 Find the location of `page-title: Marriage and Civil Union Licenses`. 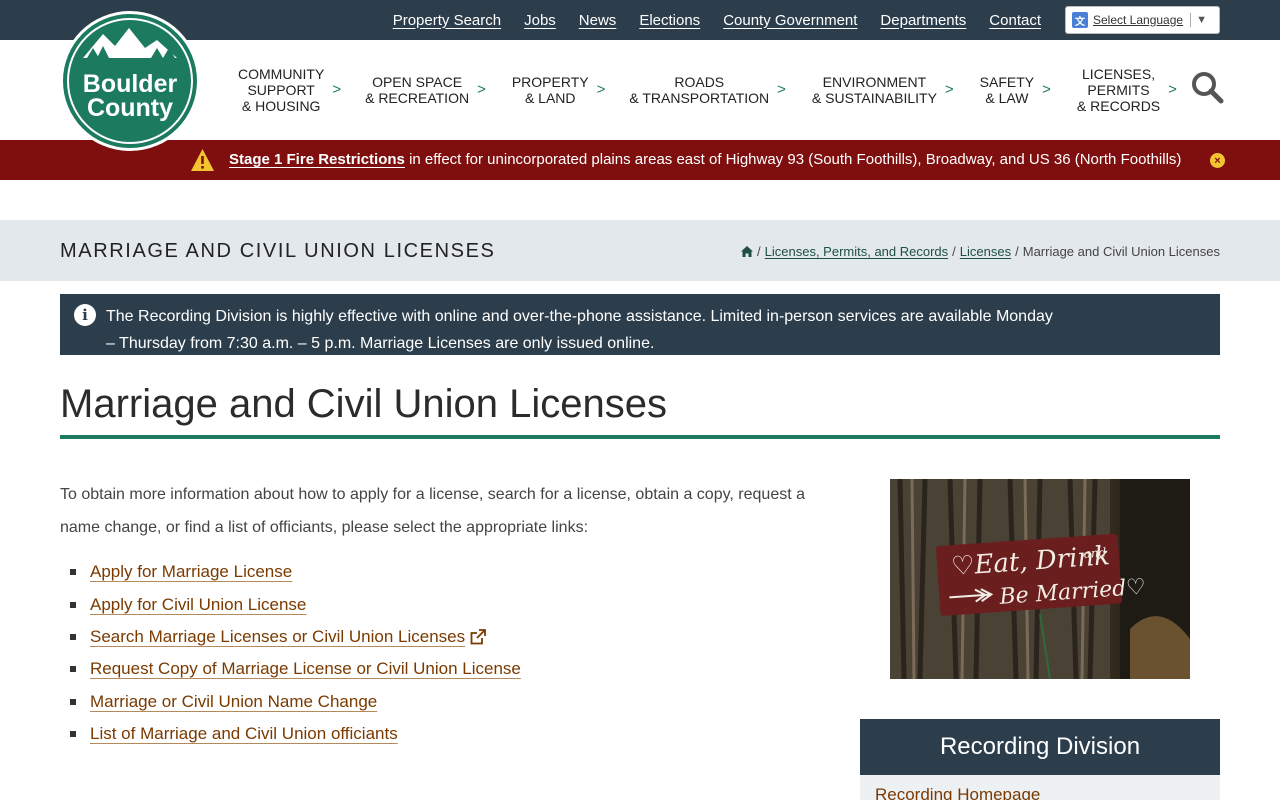

page-title: Marriage and Civil Union Licenses is located at coordinates (278, 251).